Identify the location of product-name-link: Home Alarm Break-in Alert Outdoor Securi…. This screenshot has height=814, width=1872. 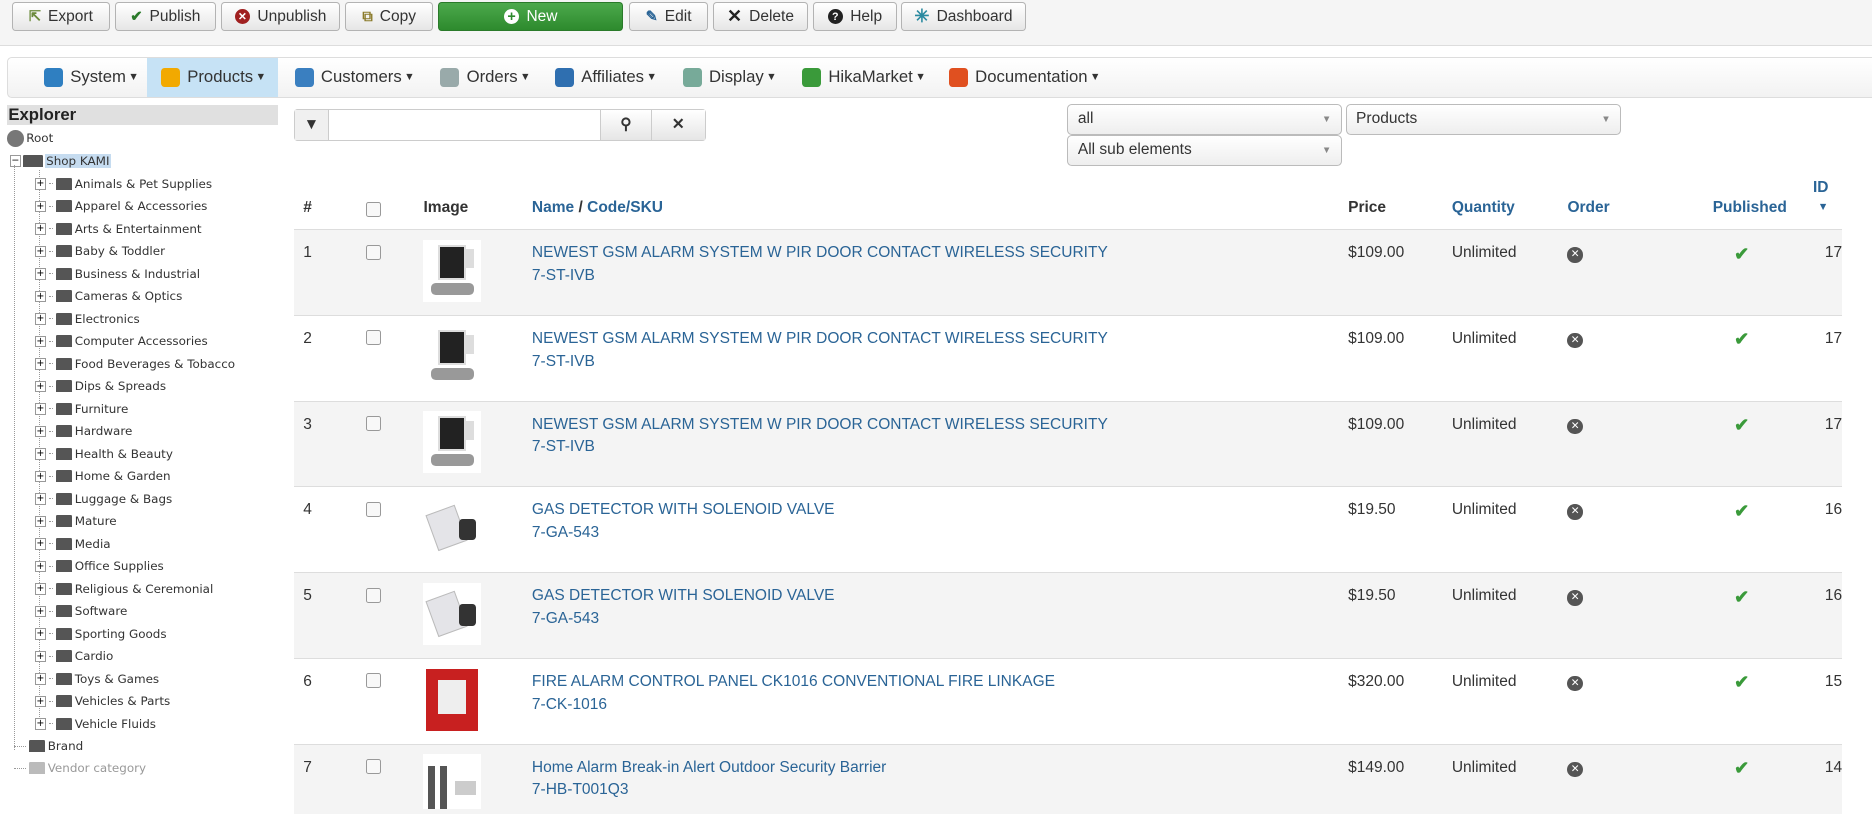
(709, 767).